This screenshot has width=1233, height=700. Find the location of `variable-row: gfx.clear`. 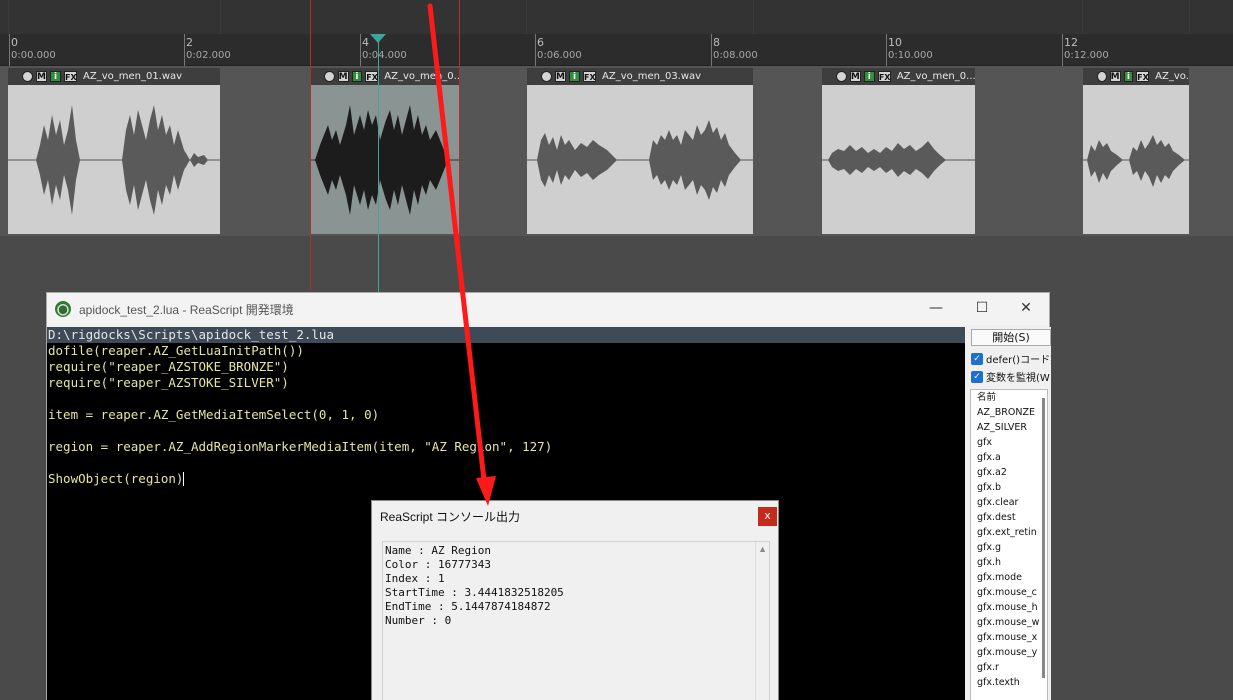

variable-row: gfx.clear is located at coordinates (1009, 502).